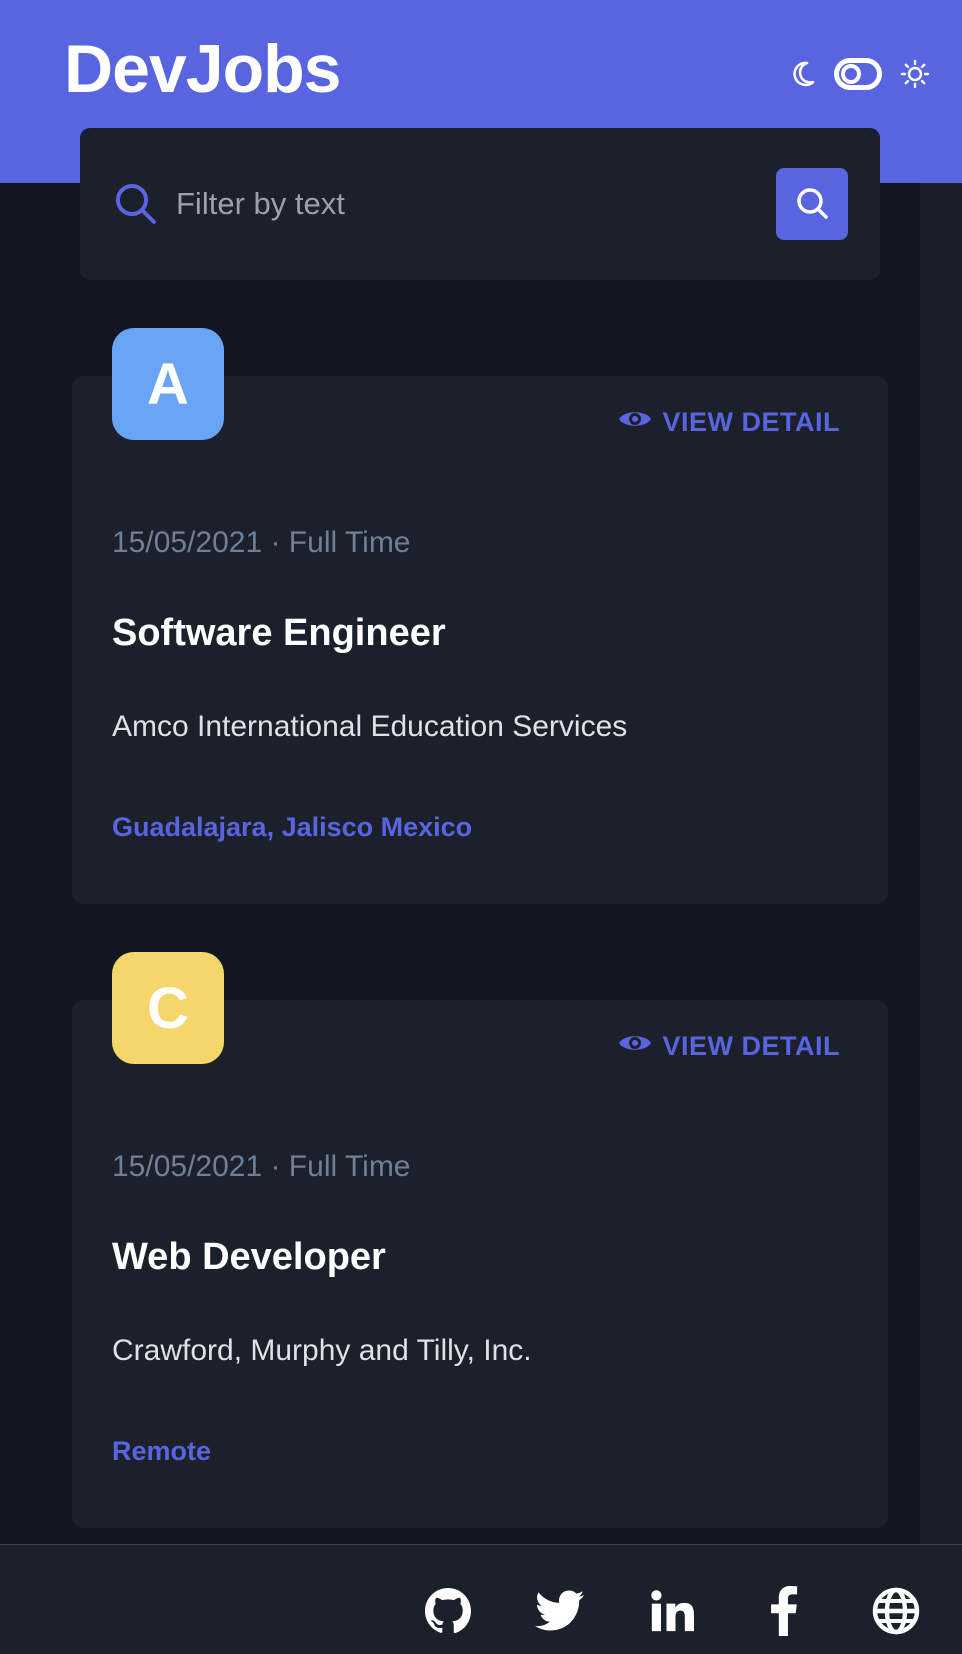 The height and width of the screenshot is (1654, 962). What do you see at coordinates (941, 827) in the screenshot?
I see `scroll-track` at bounding box center [941, 827].